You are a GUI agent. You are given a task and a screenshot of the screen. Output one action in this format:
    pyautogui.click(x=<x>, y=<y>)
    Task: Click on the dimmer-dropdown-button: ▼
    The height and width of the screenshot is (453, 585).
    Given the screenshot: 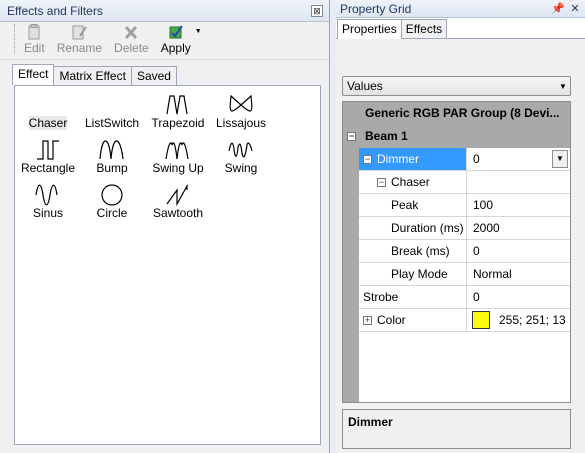 What is the action you would take?
    pyautogui.click(x=560, y=159)
    